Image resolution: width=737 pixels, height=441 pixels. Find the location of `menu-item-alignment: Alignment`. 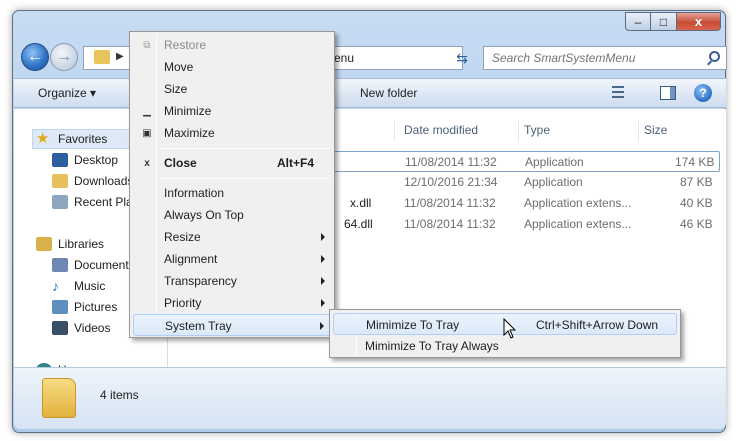

menu-item-alignment: Alignment is located at coordinates (232, 259).